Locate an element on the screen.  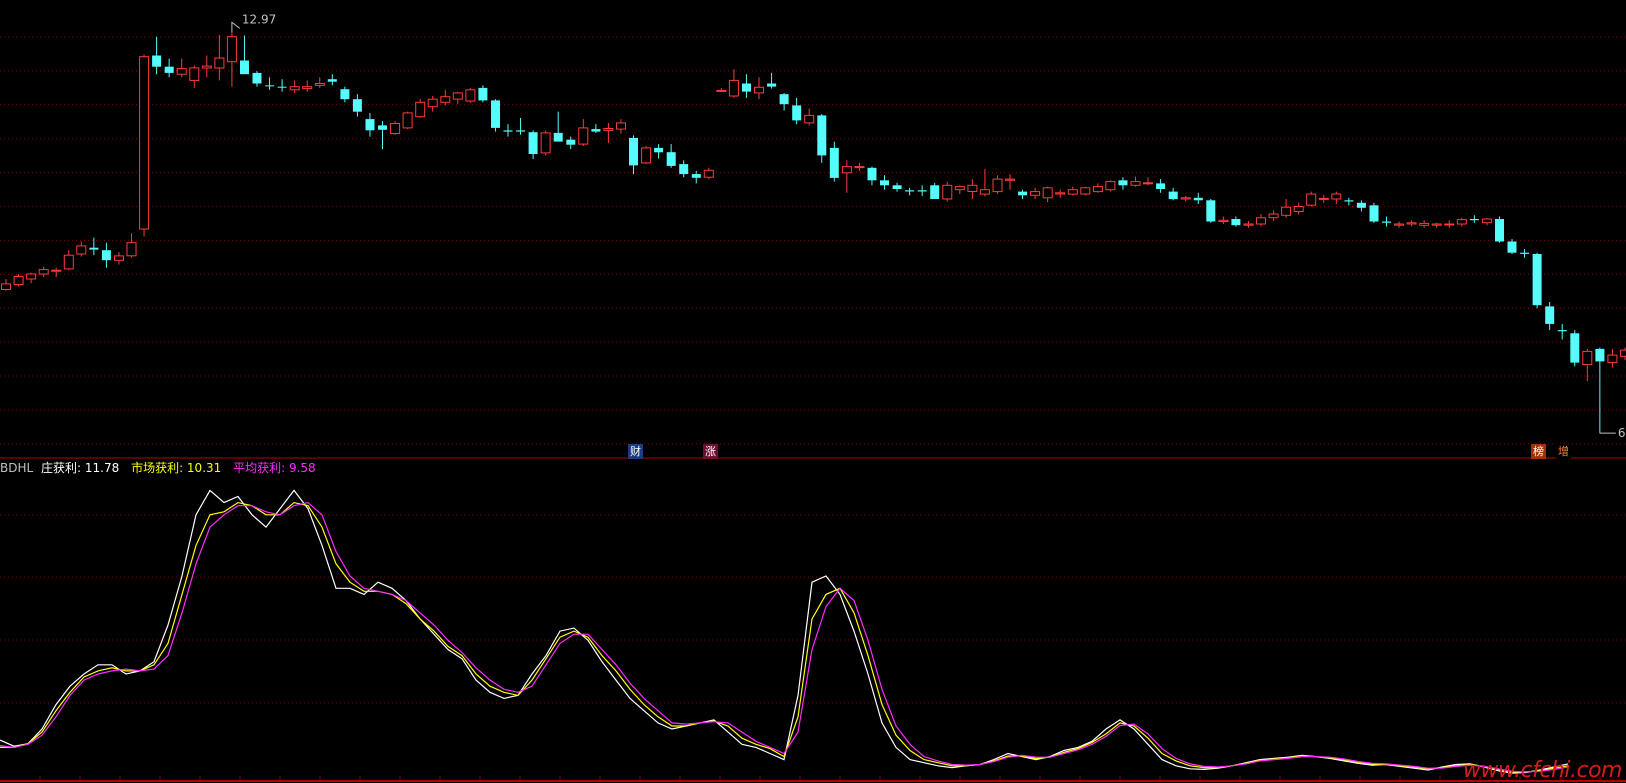
event-marker: 涨 is located at coordinates (710, 451).